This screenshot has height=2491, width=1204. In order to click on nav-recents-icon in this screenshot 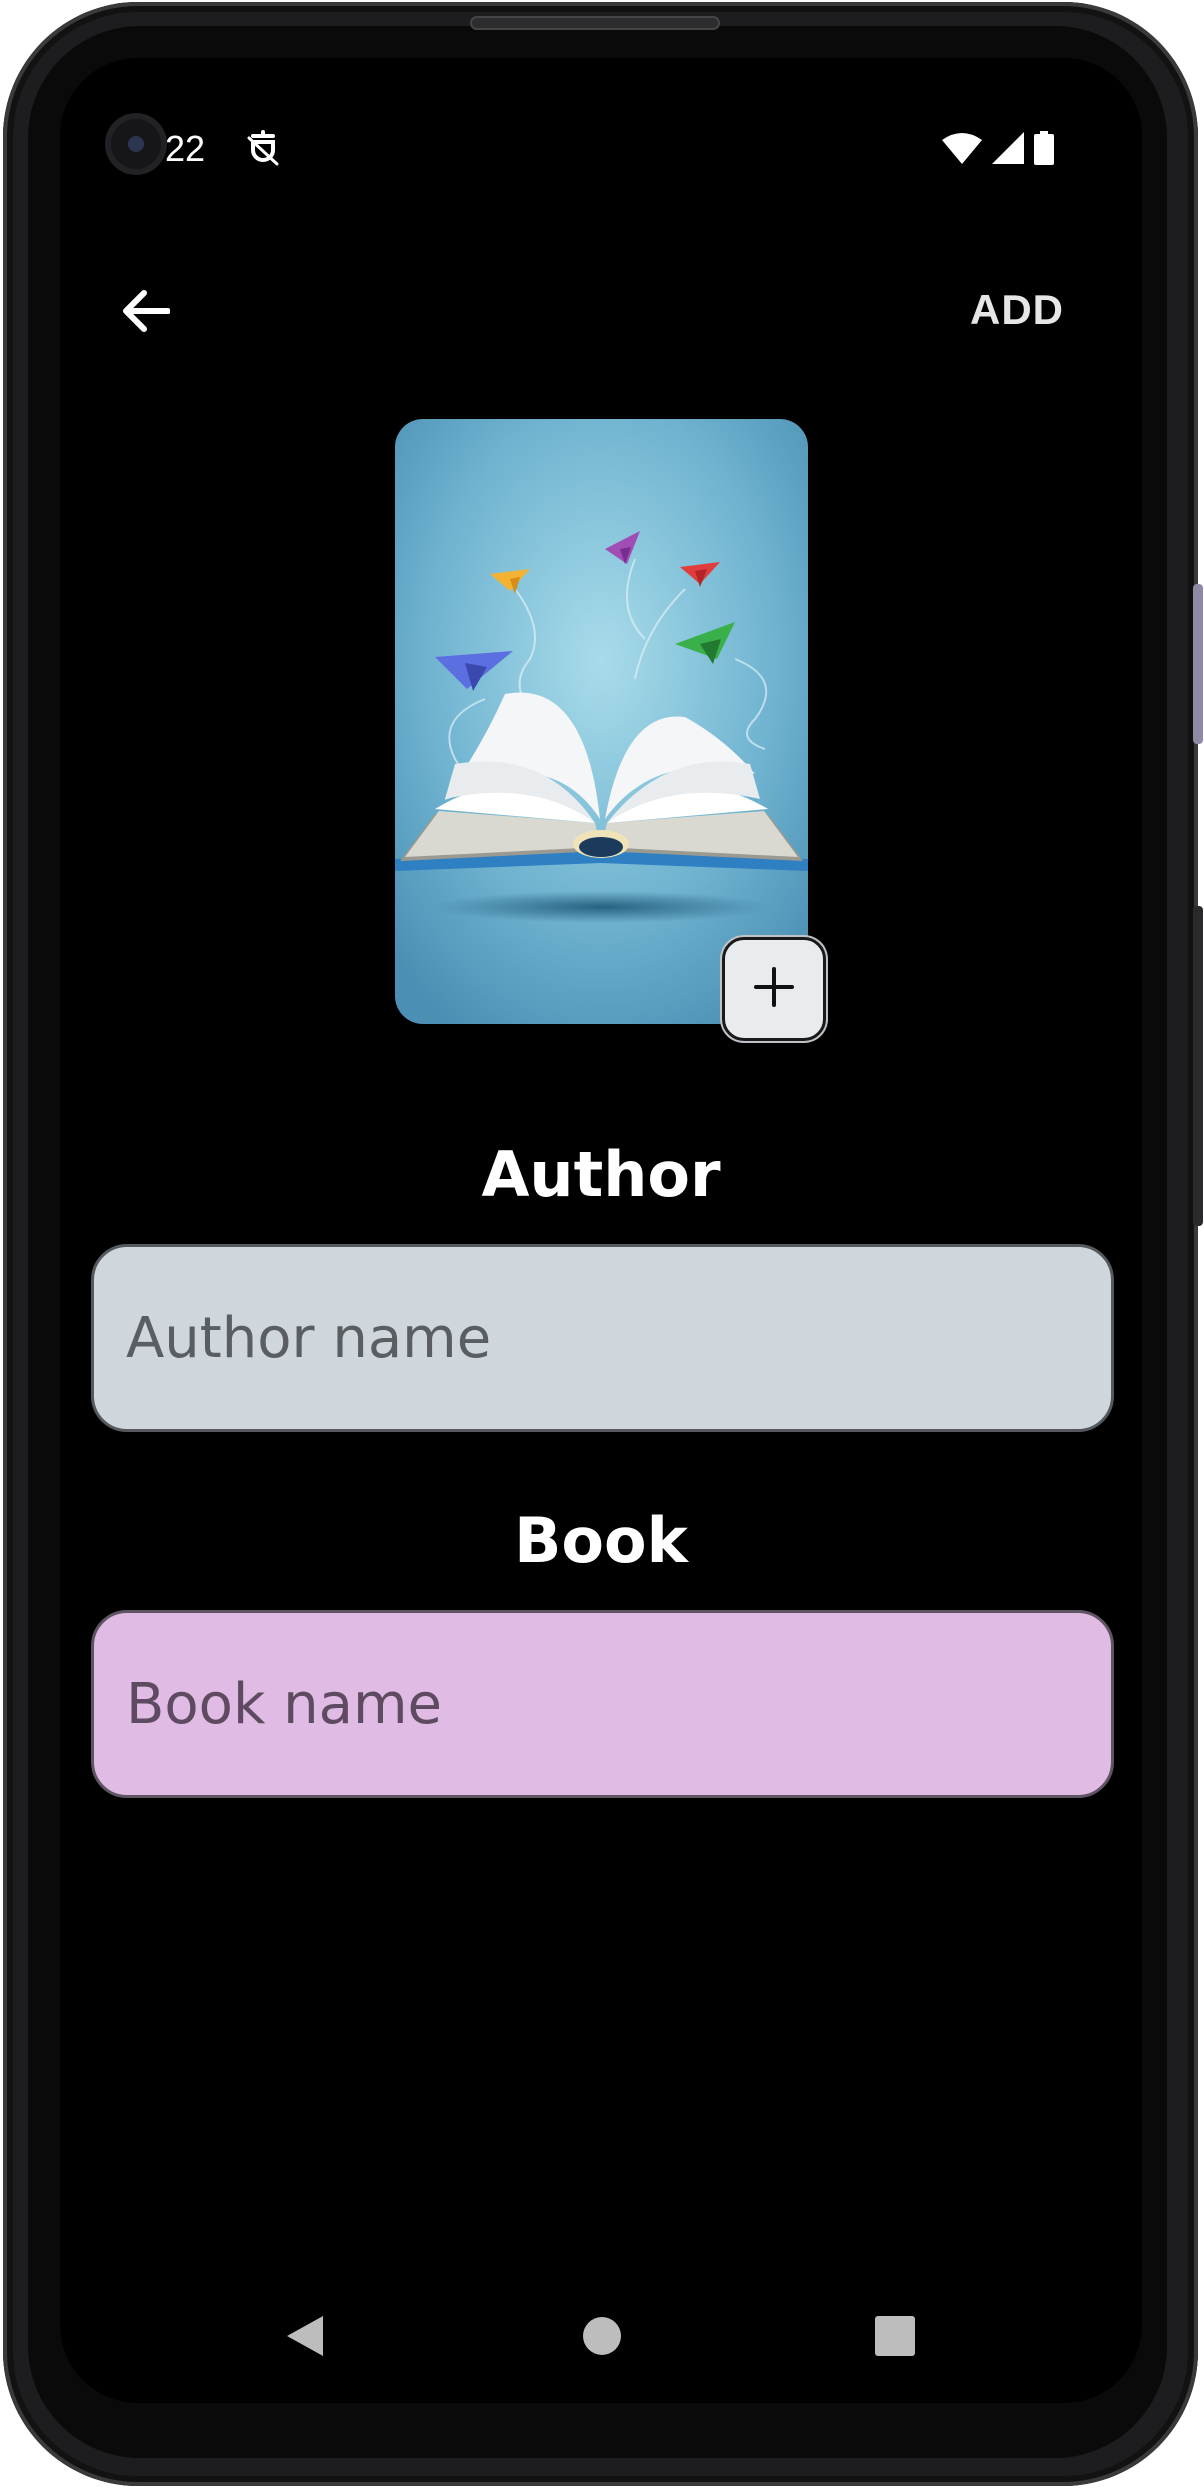, I will do `click(895, 2338)`.